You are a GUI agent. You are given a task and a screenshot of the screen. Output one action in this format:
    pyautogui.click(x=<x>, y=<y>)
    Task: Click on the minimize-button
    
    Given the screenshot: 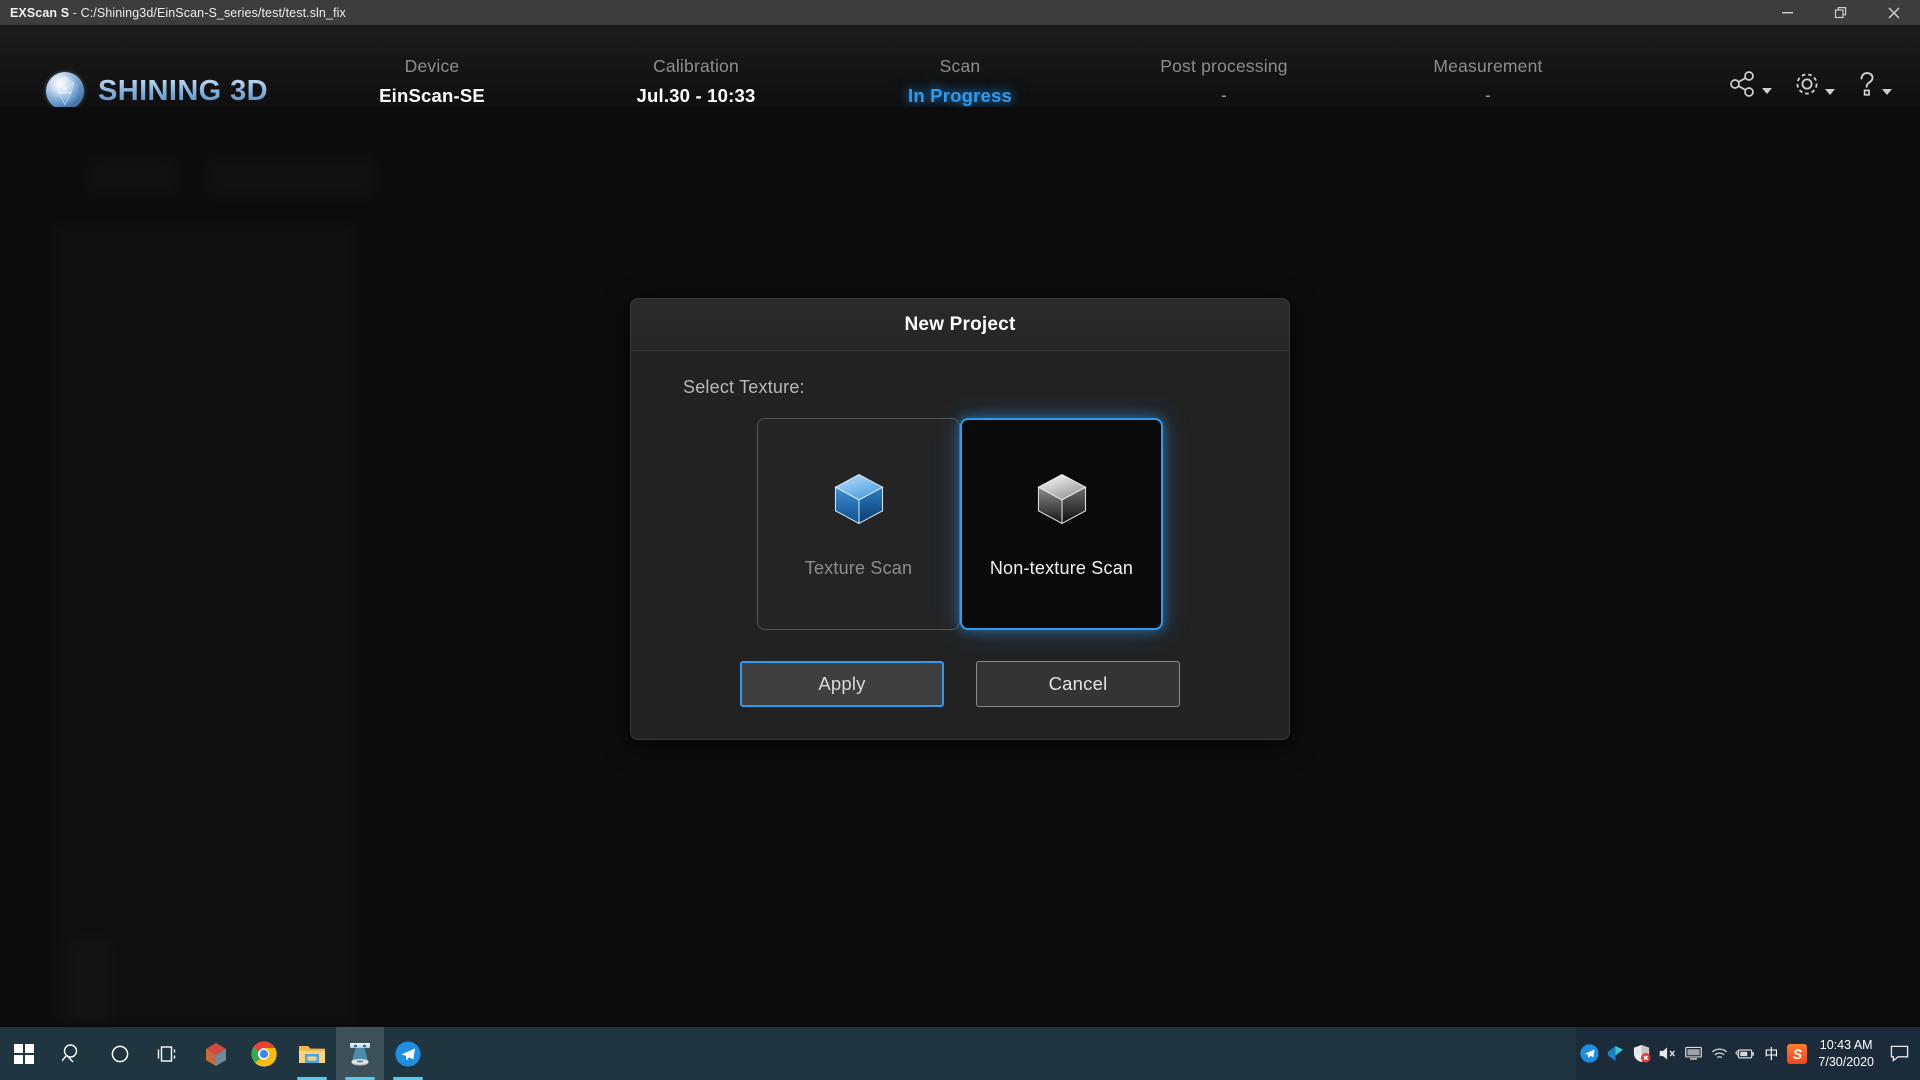 What is the action you would take?
    pyautogui.click(x=1787, y=12)
    